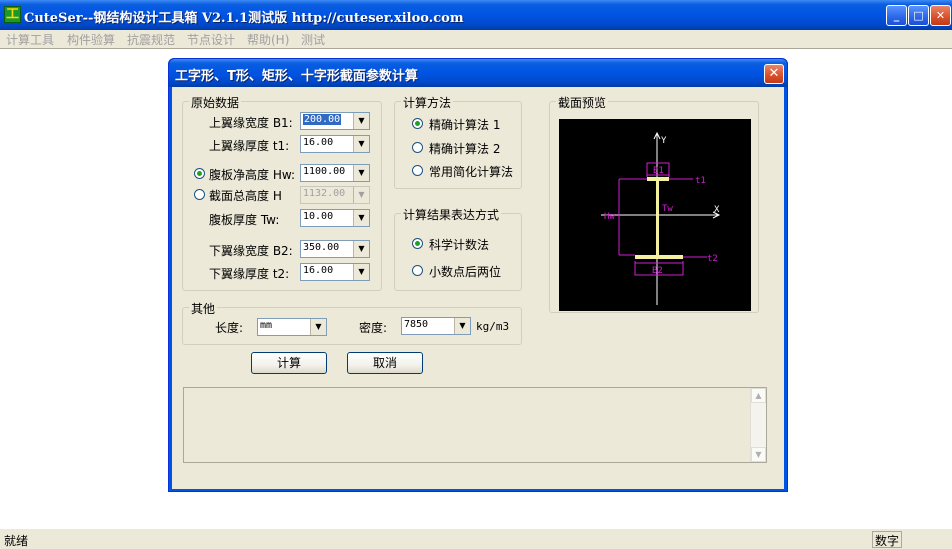  What do you see at coordinates (436, 326) in the screenshot?
I see `density-combo: 7850 ▼` at bounding box center [436, 326].